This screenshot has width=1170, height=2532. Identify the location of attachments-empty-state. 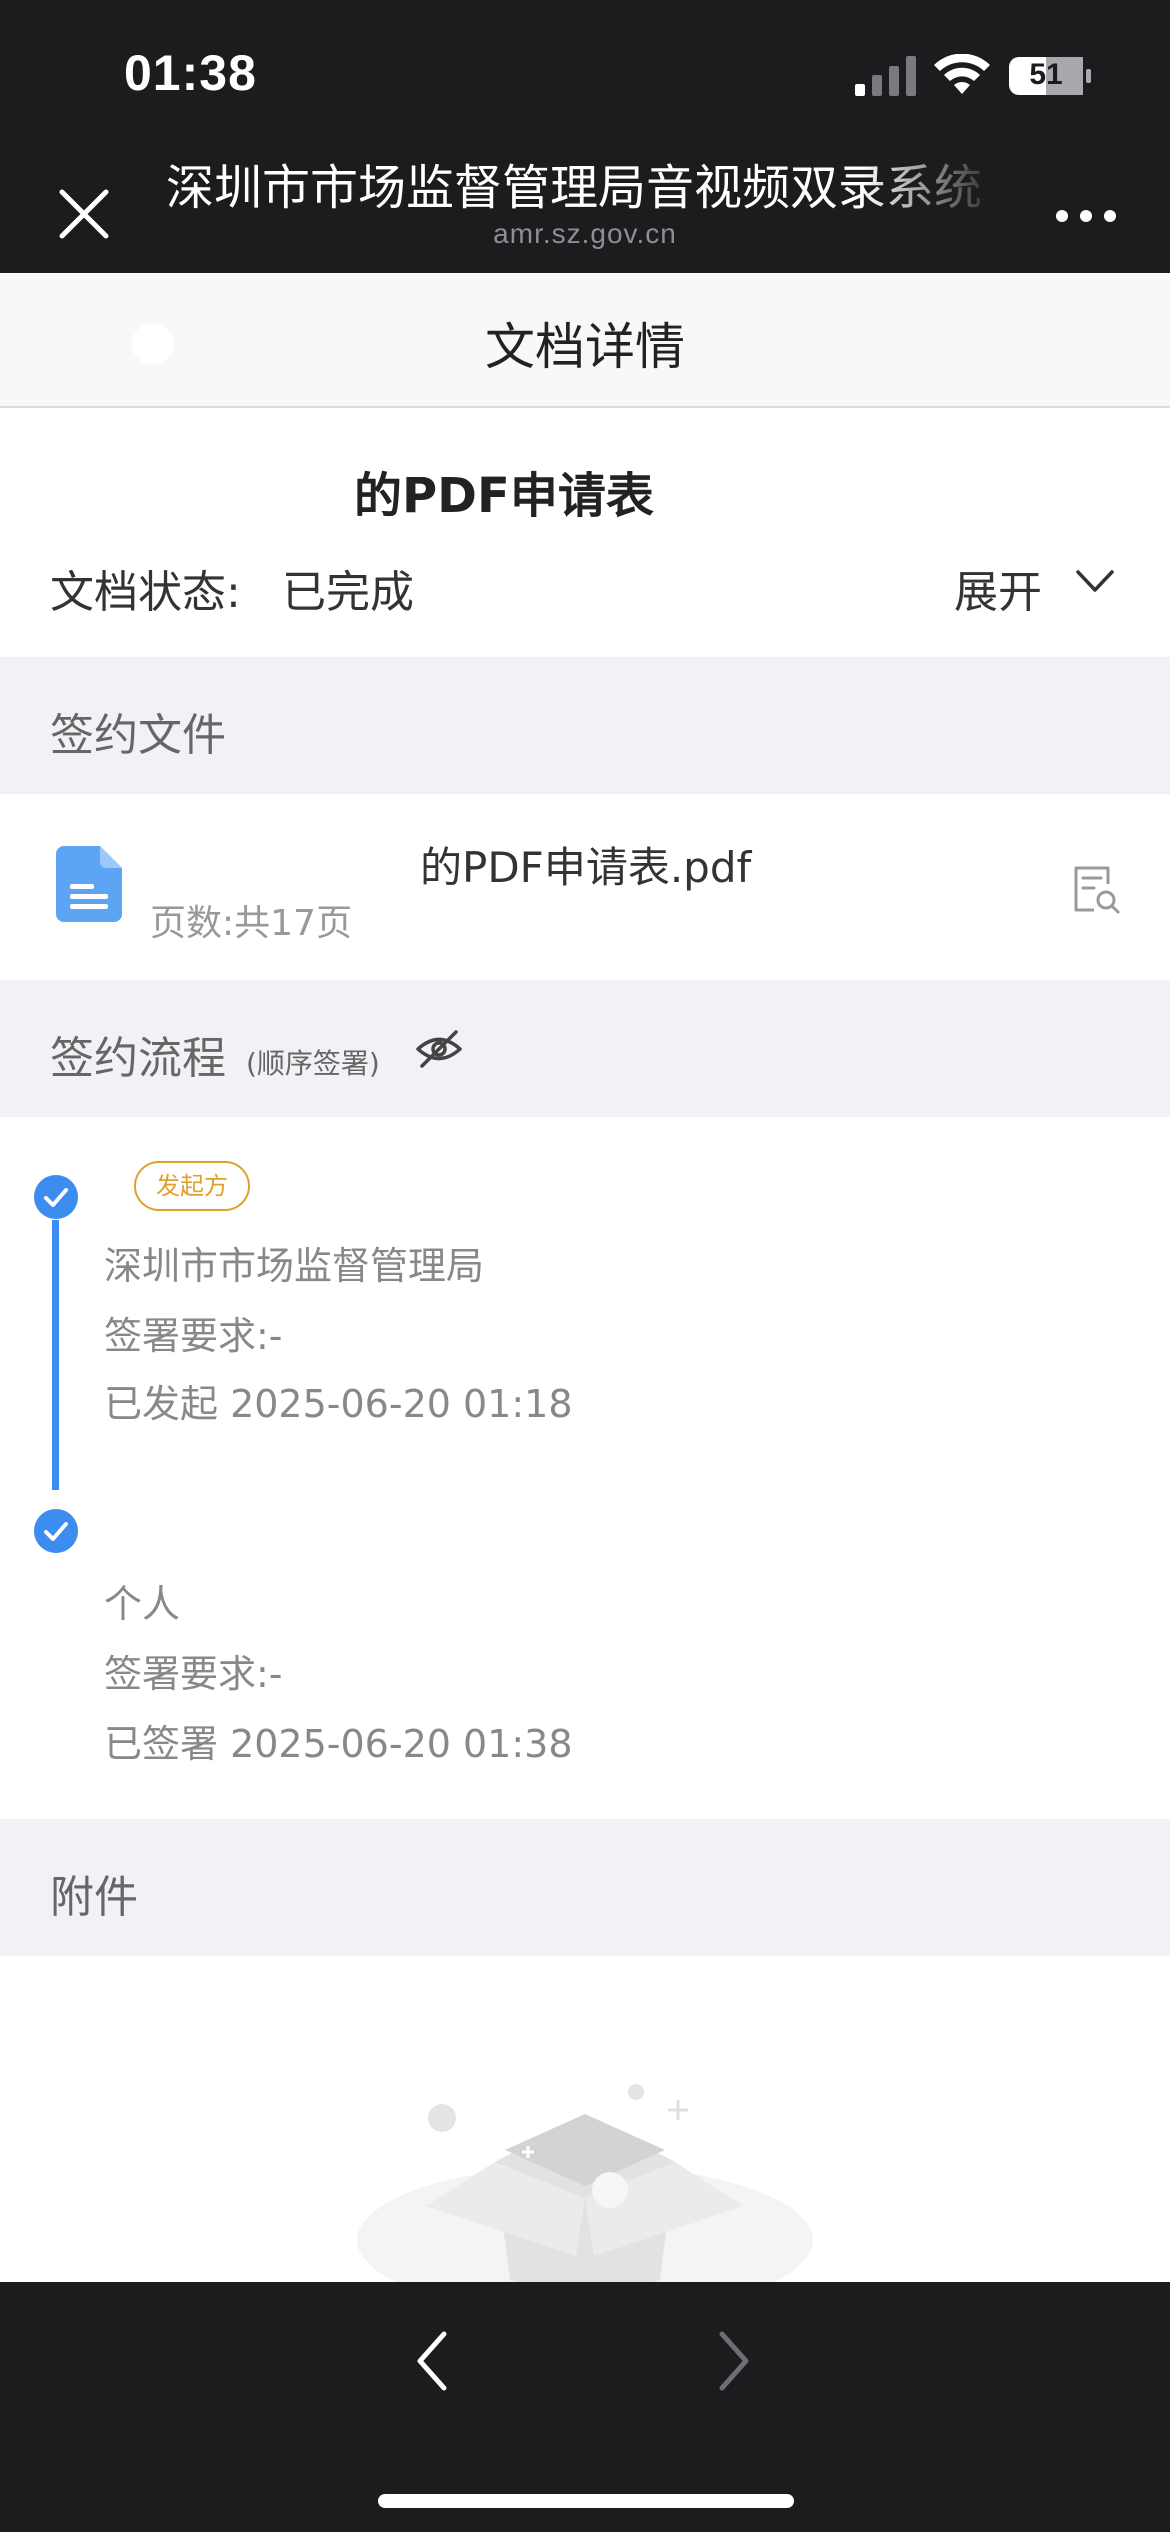
(585, 2119).